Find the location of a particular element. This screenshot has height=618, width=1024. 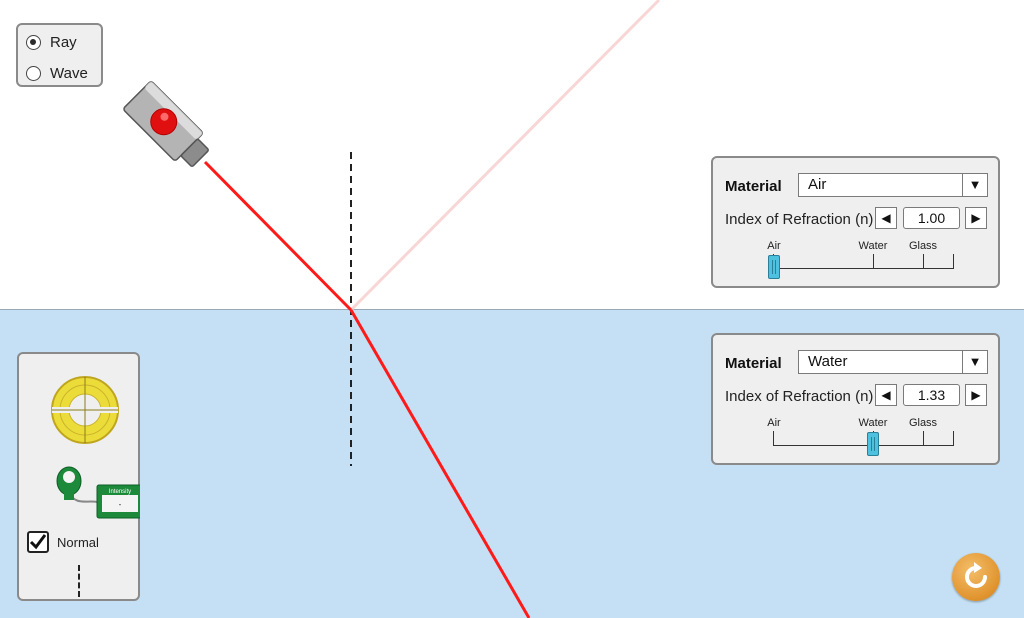

radio-selected-icon is located at coordinates (33, 42).